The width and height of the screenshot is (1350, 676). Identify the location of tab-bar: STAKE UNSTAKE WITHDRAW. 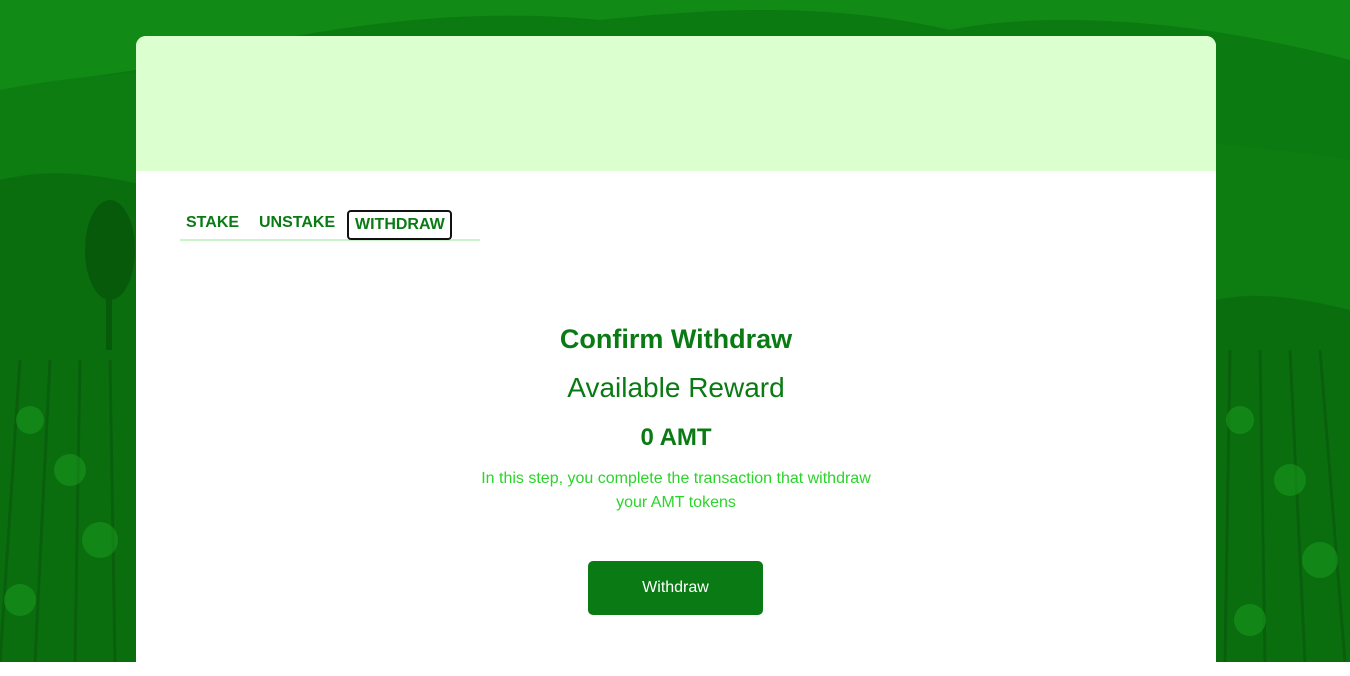
(330, 225).